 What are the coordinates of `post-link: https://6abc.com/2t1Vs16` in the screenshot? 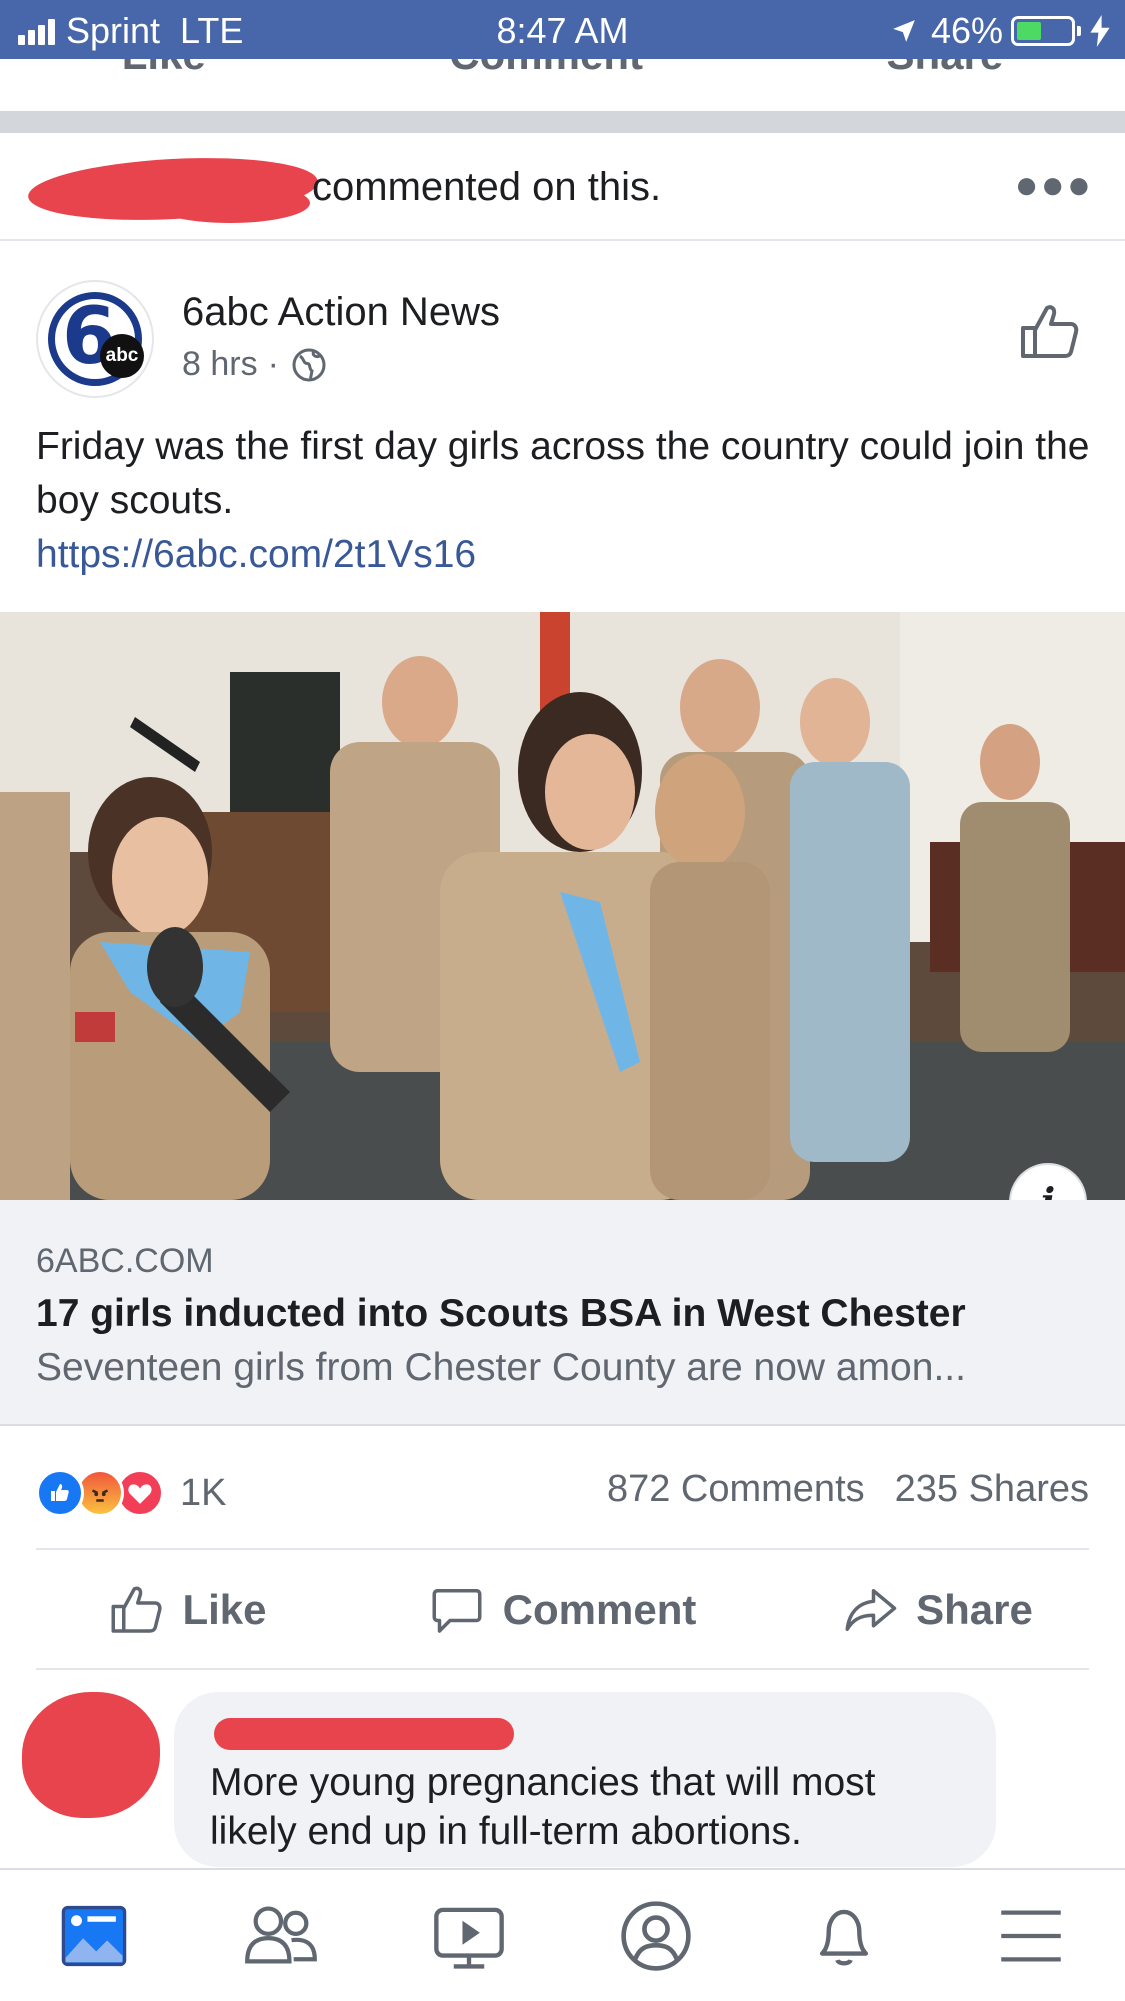 It's located at (566, 555).